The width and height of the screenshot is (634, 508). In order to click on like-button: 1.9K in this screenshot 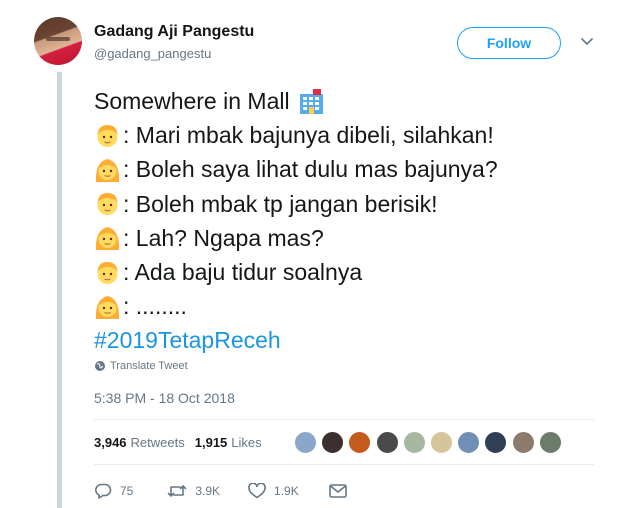, I will do `click(273, 491)`.